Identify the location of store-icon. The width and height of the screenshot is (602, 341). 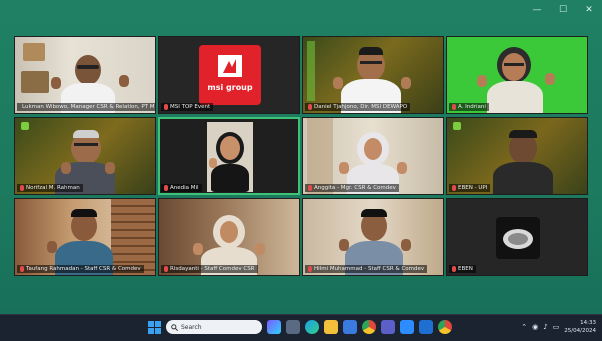
(350, 327).